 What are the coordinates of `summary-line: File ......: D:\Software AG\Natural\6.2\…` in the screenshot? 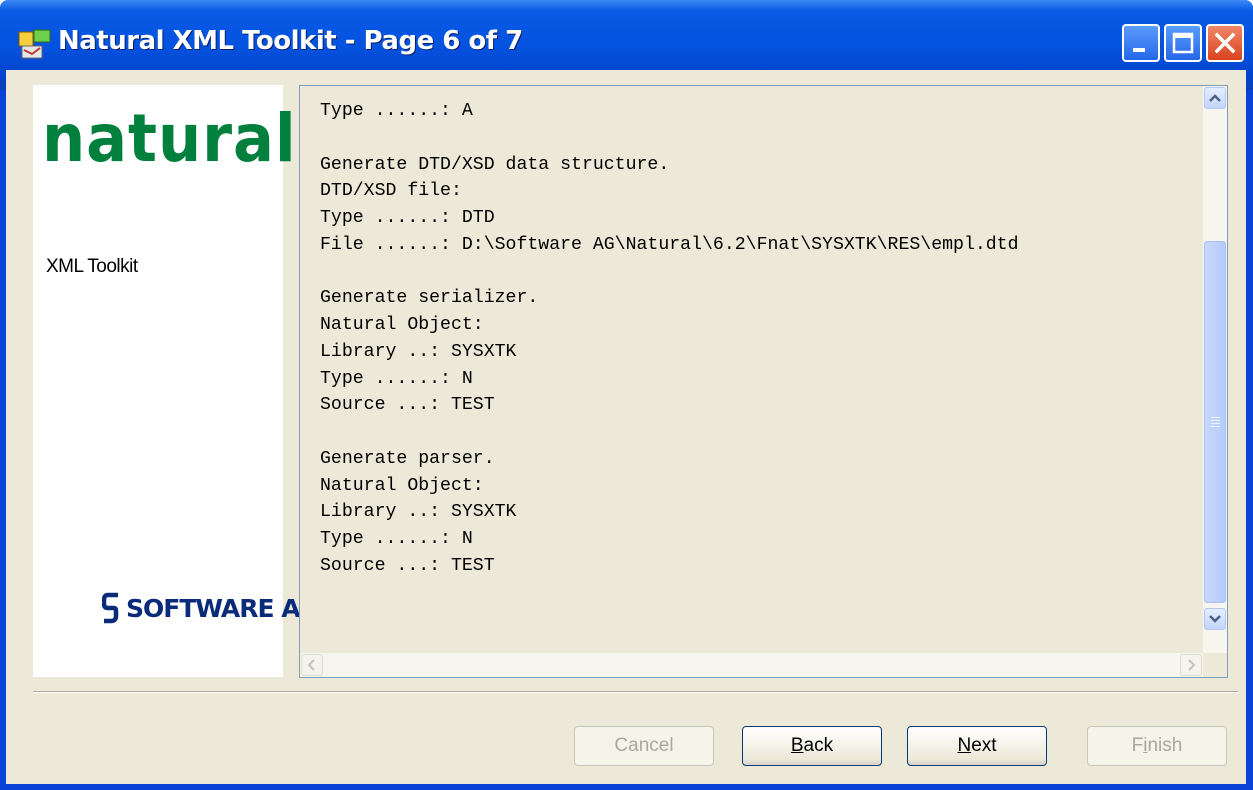 It's located at (669, 244).